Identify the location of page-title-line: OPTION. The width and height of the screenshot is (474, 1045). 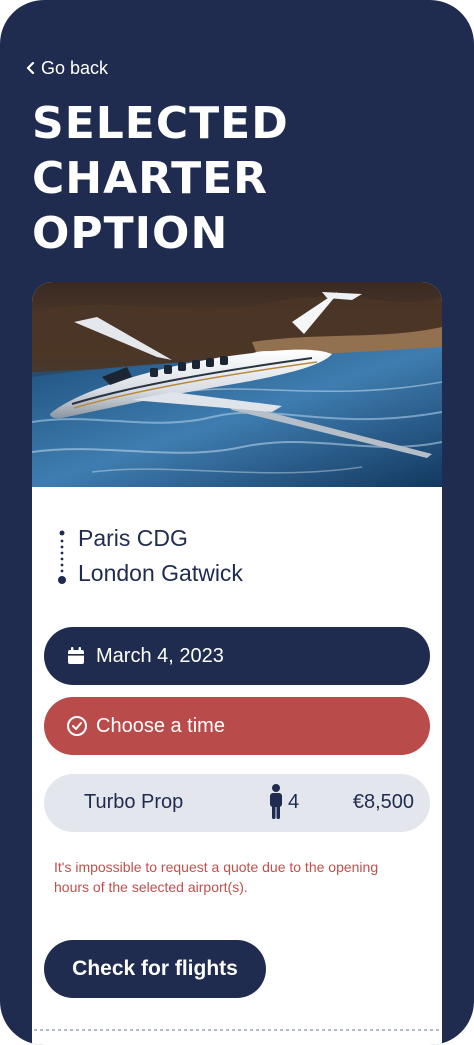
(130, 233).